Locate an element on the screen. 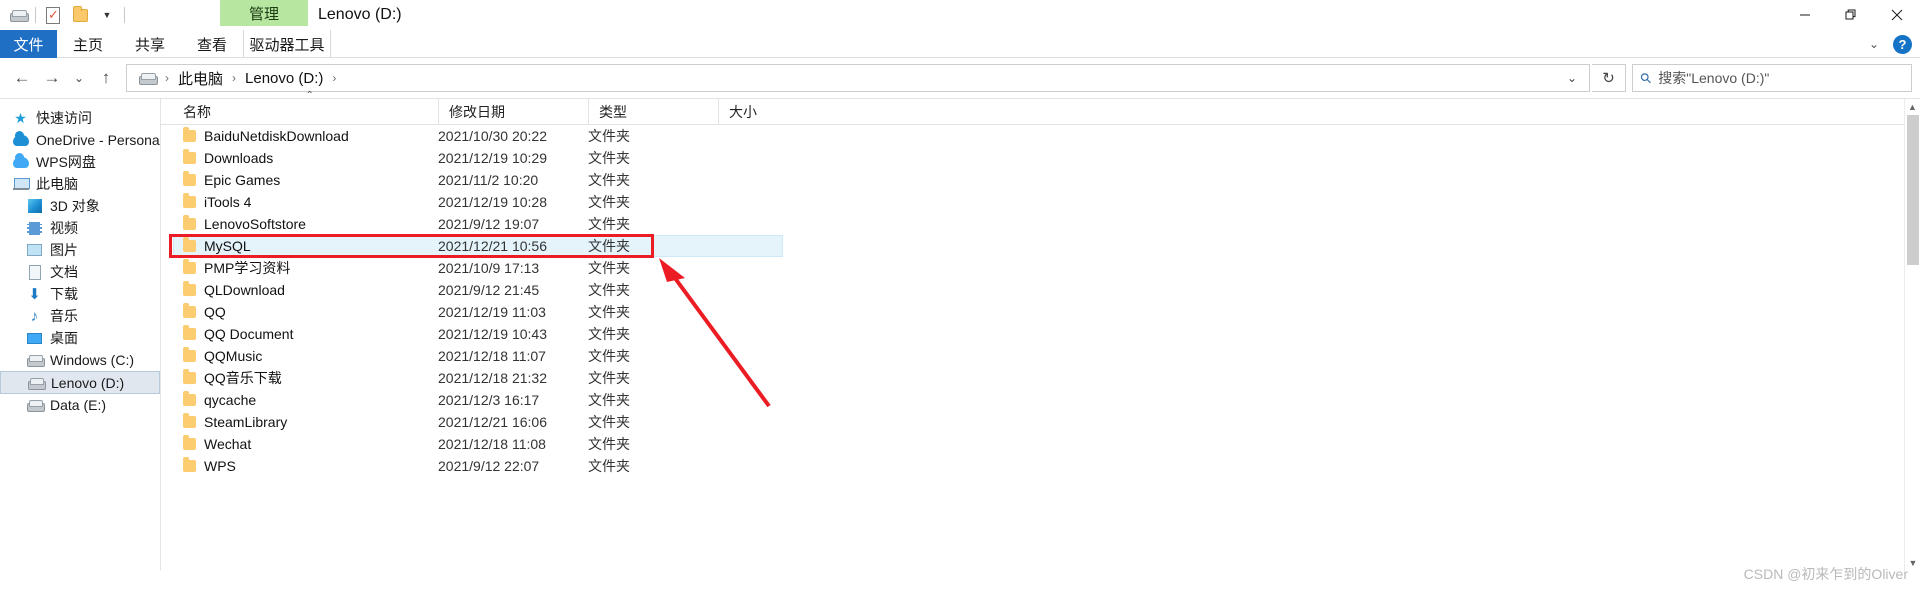 This screenshot has height=590, width=1920. search-input: ⚲ 搜索"Lenovo (D:)" is located at coordinates (1772, 78).